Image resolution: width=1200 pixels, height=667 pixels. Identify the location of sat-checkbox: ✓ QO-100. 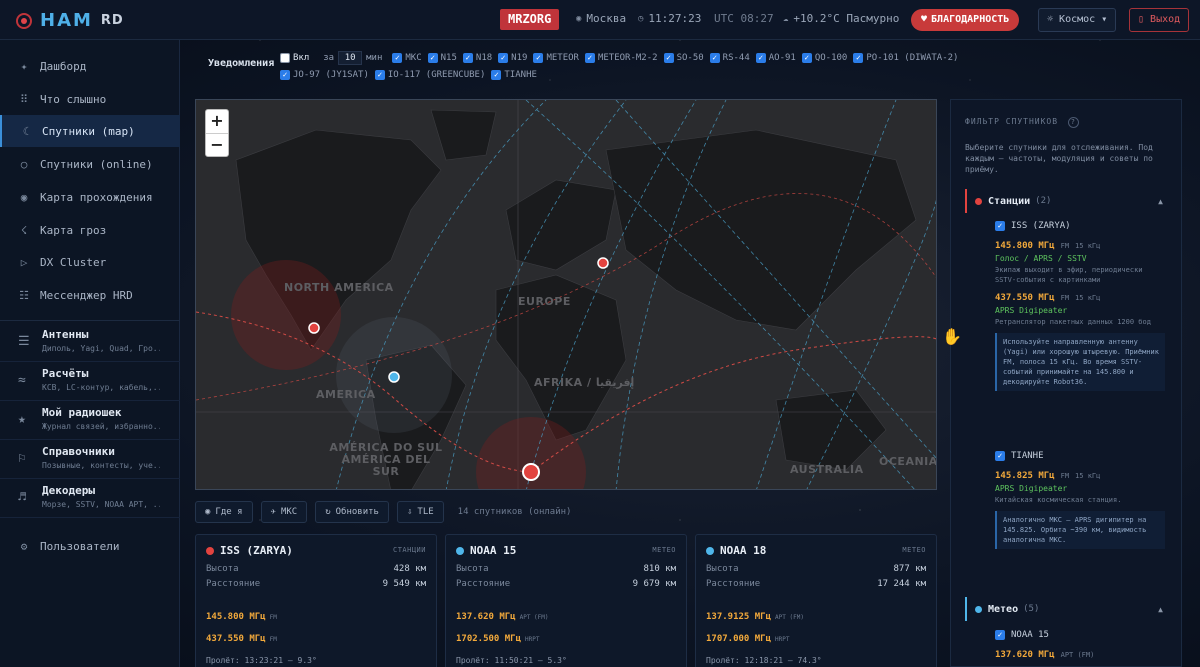
(824, 58).